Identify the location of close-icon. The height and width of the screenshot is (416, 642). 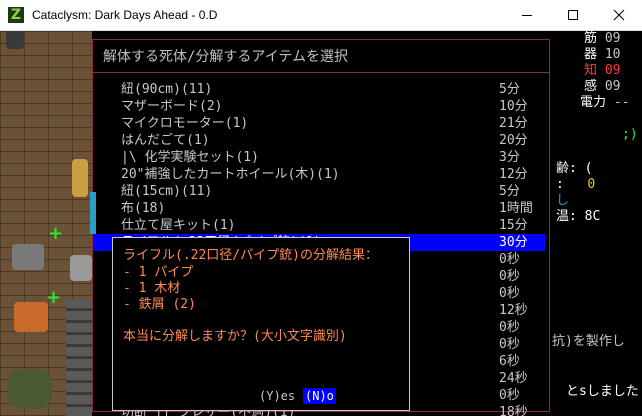
(619, 15).